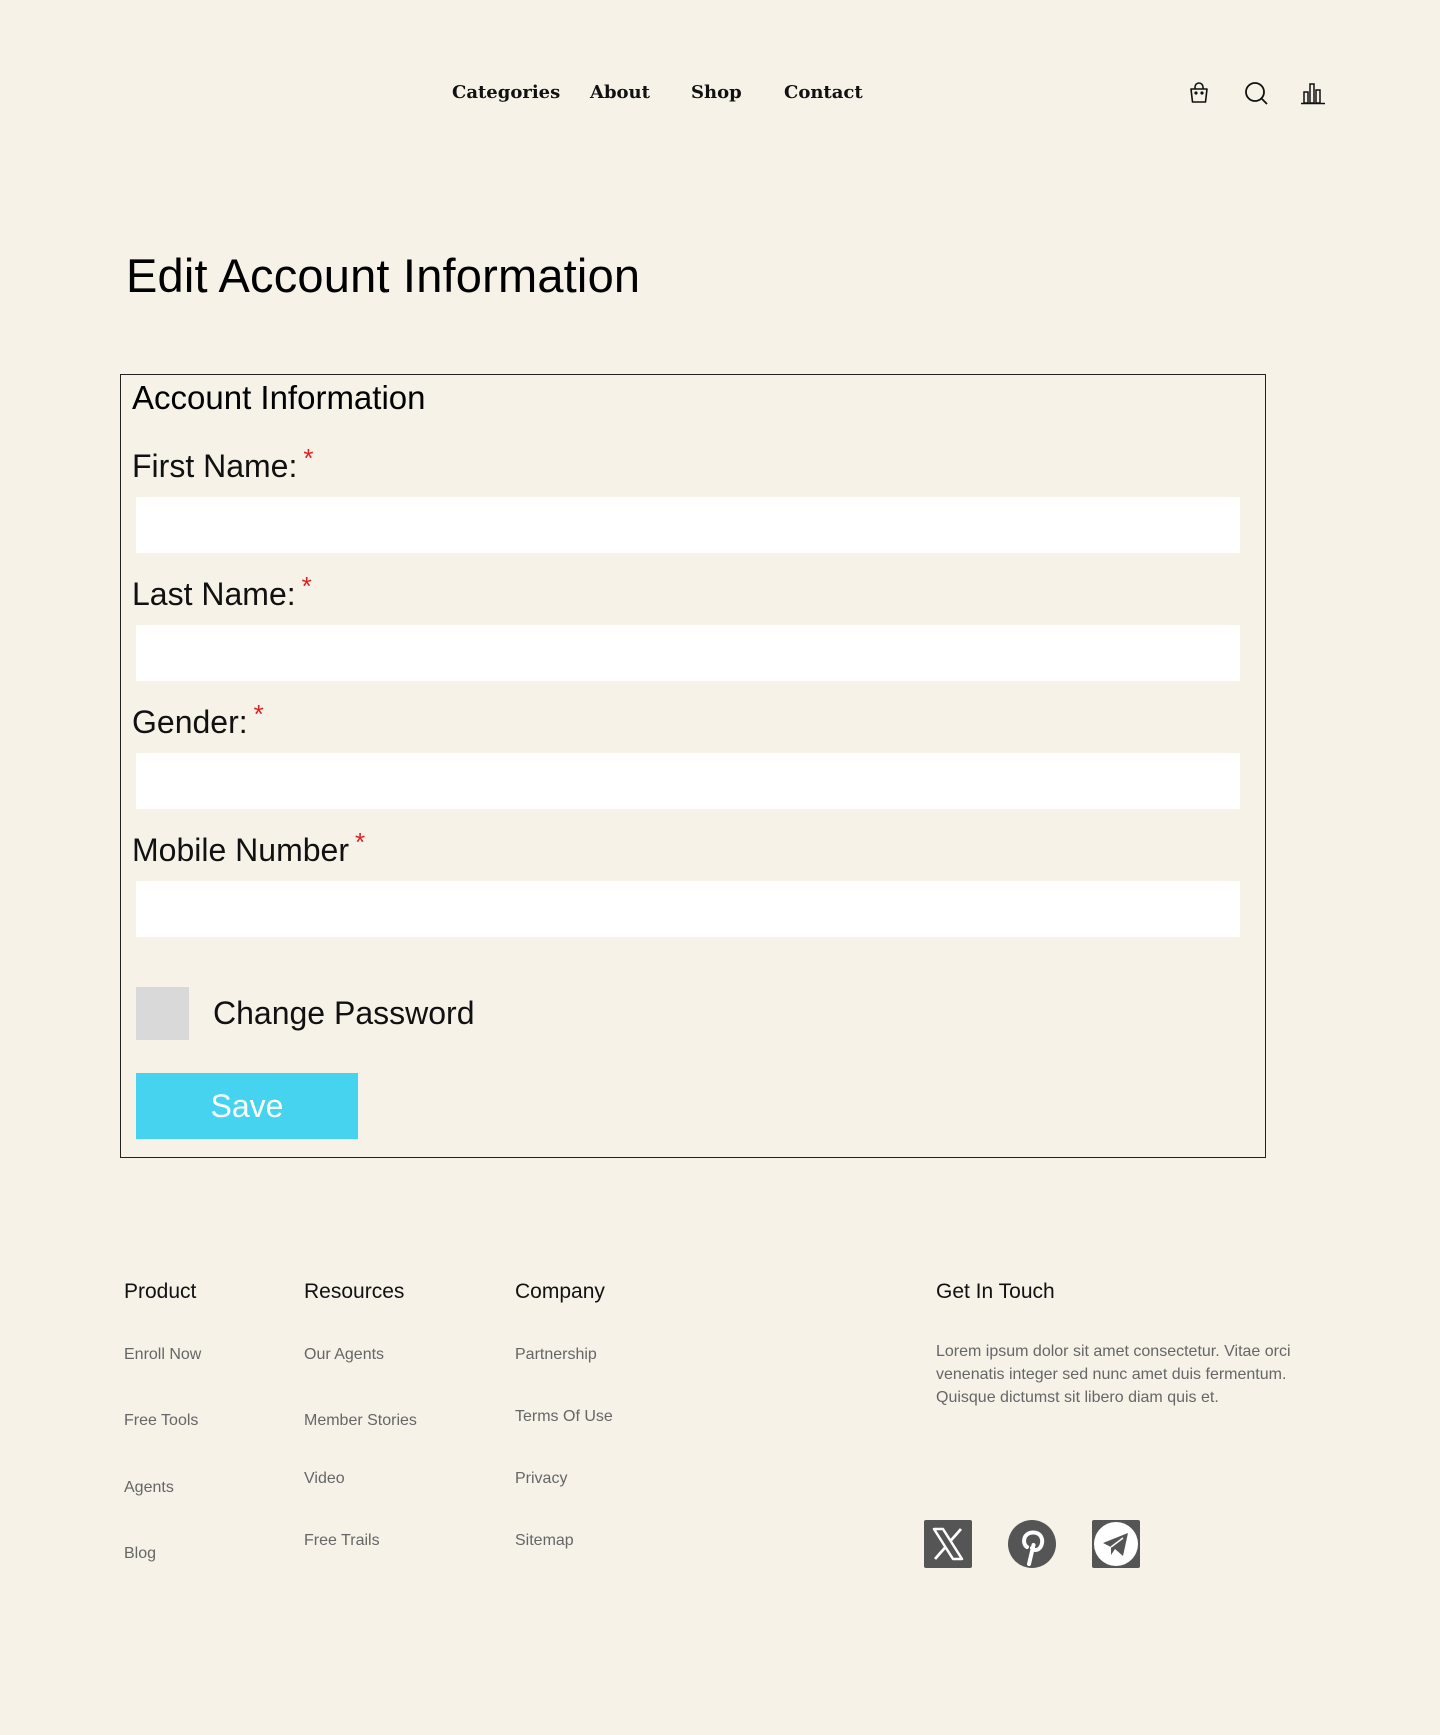 The width and height of the screenshot is (1440, 1735). Describe the element at coordinates (560, 1291) in the screenshot. I see `footer-heading-company: Company` at that location.